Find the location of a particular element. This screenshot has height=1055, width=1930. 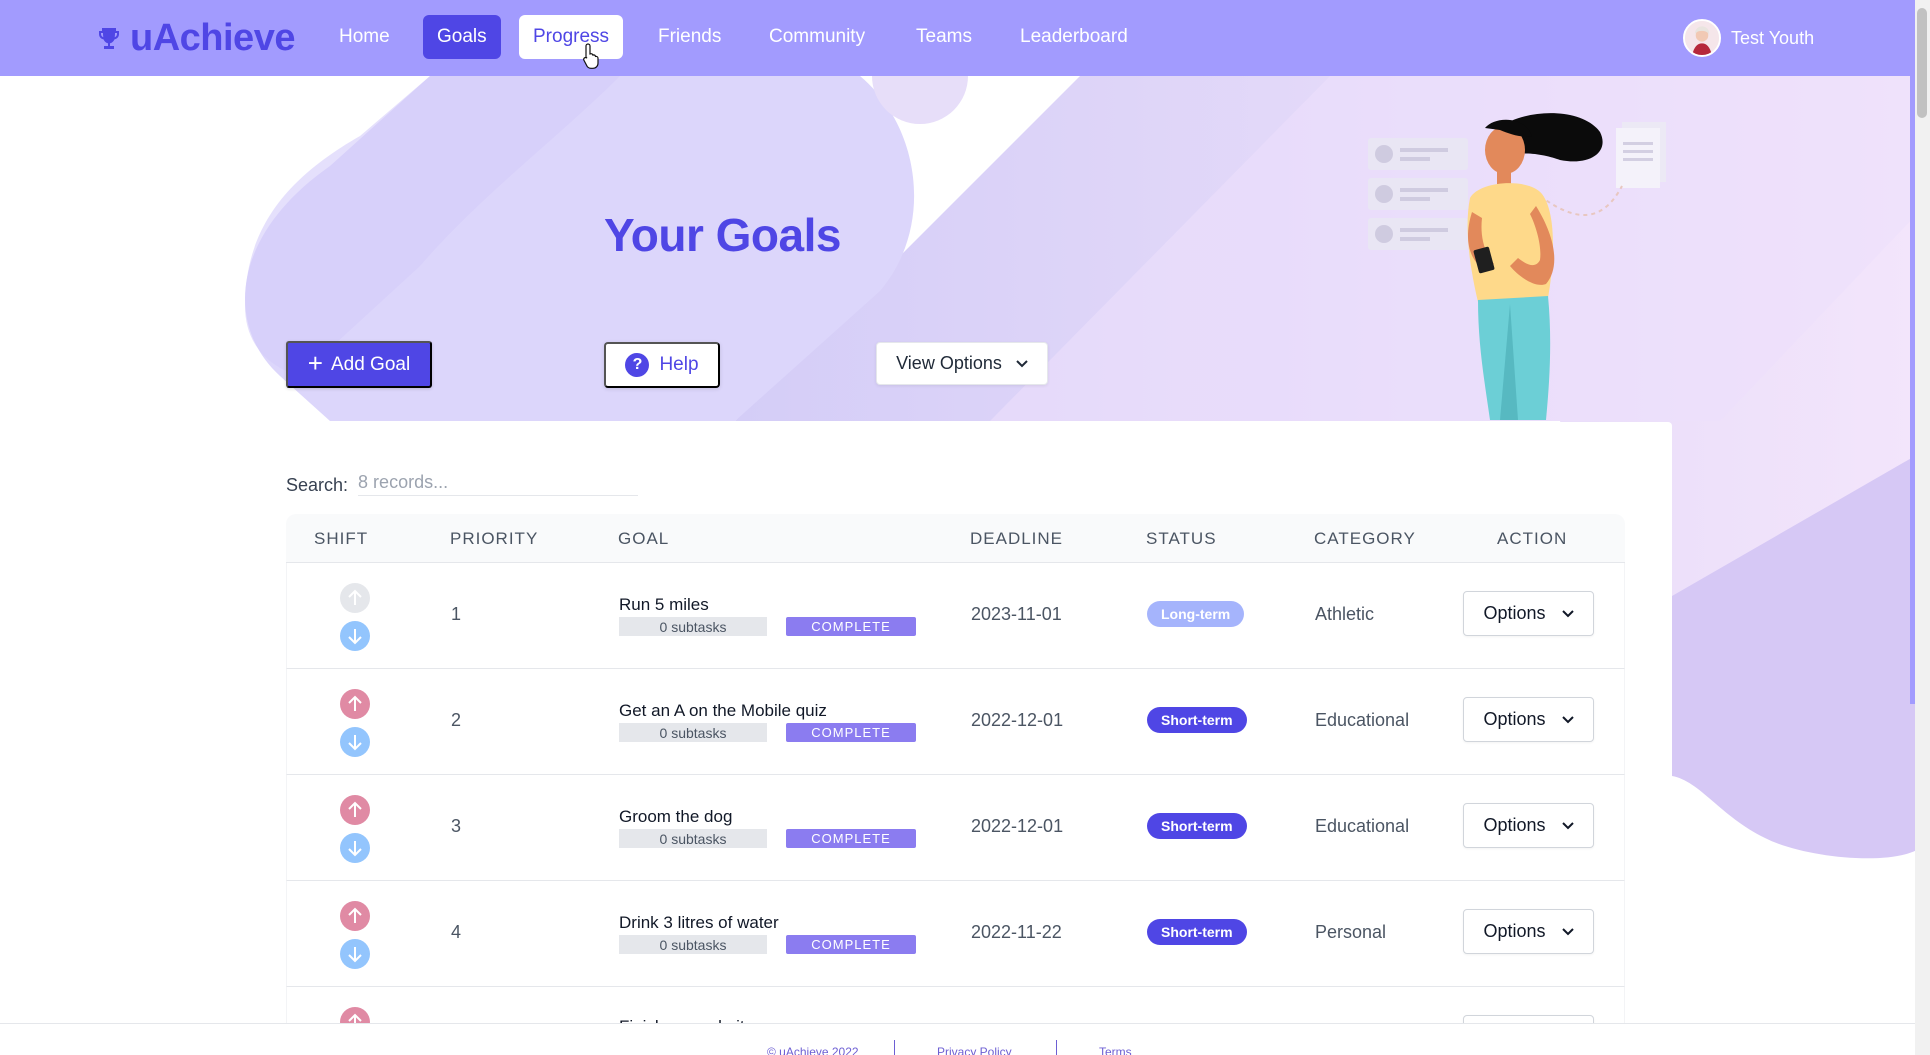

nav-goals: Goals is located at coordinates (462, 37).